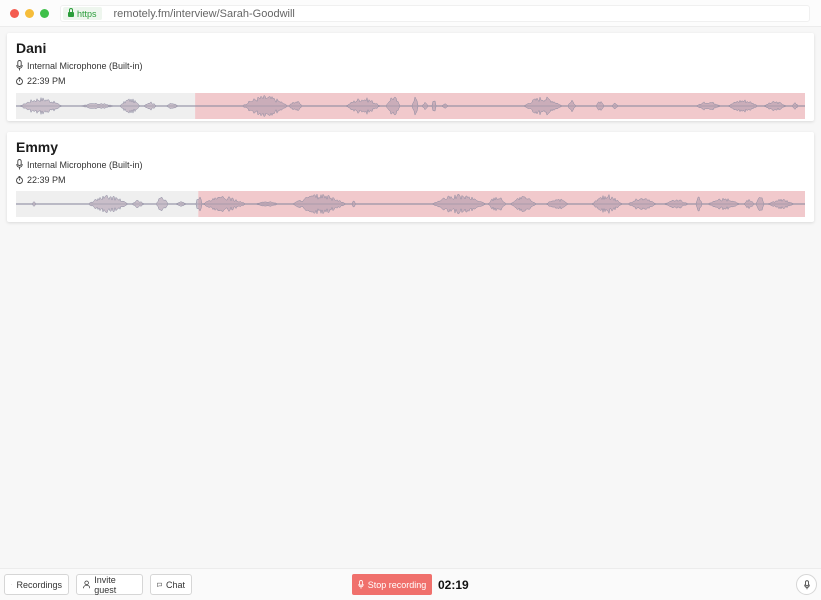  Describe the element at coordinates (37, 147) in the screenshot. I see `participant-name: Emmy` at that location.